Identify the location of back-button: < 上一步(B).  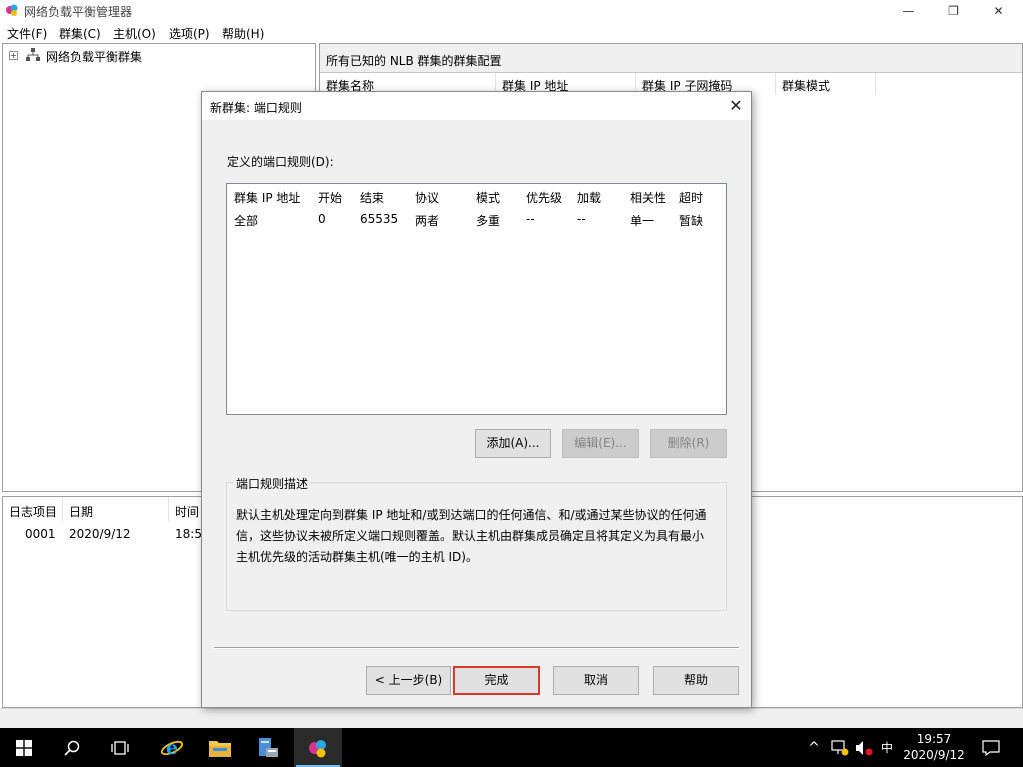
(408, 680).